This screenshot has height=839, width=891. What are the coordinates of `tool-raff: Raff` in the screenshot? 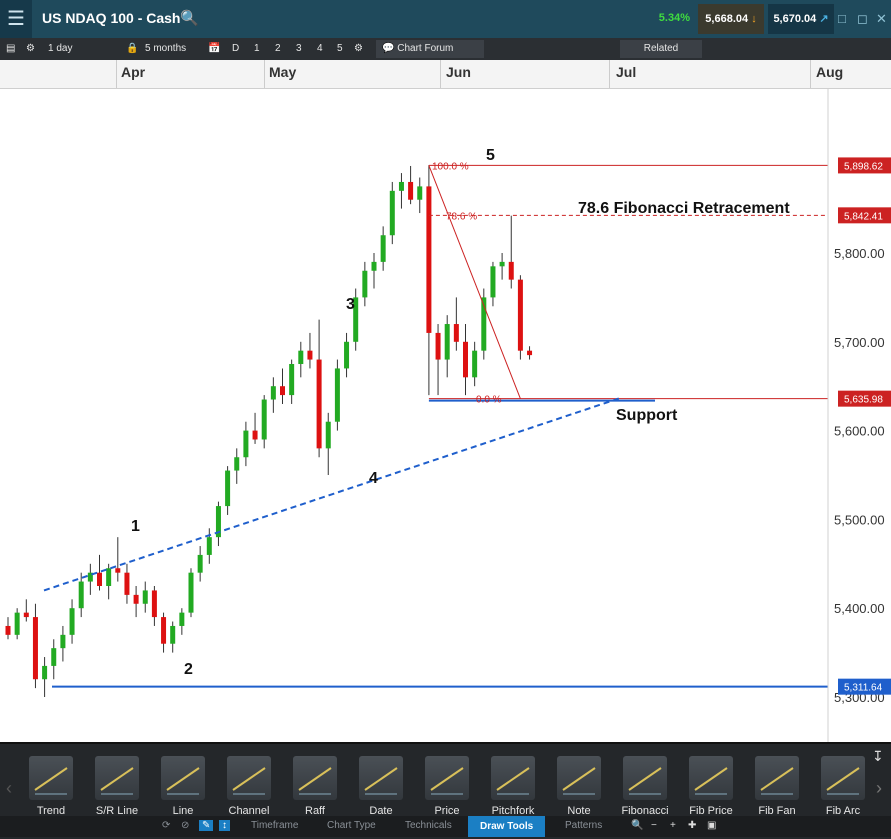 It's located at (315, 786).